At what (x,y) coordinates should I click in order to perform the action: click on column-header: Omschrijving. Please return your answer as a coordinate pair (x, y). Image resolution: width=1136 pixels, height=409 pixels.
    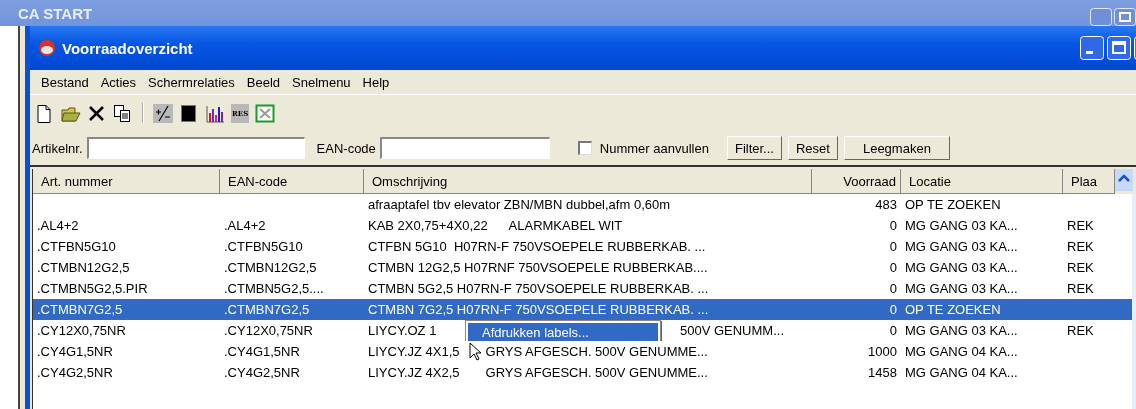
    Looking at the image, I should click on (588, 181).